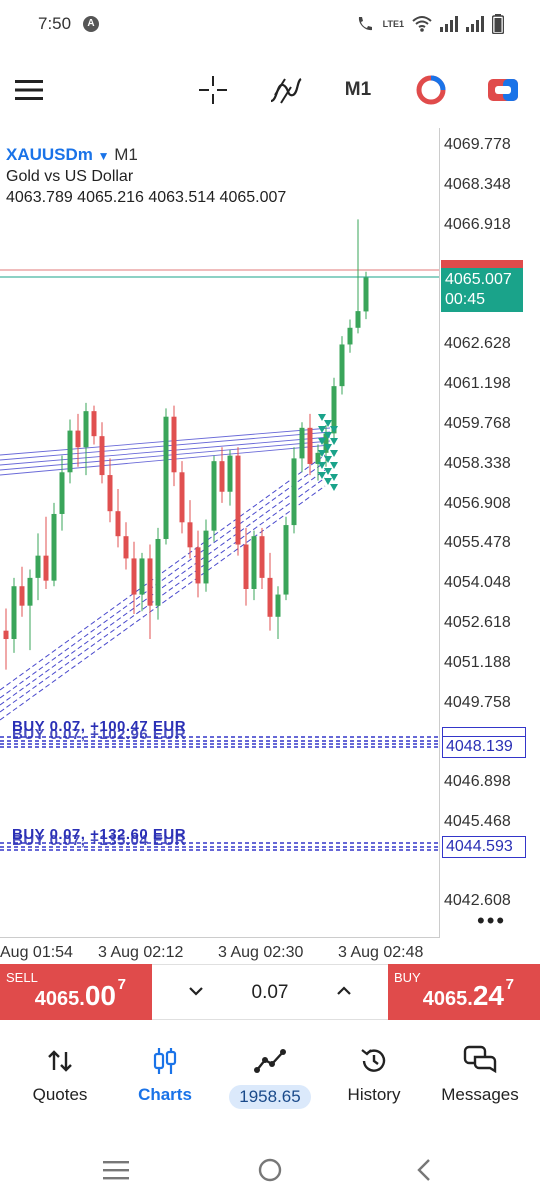 The image size is (540, 1200). I want to click on bottom-nav: Quotes Charts 1958.65 History Messages, so click(270, 1075).